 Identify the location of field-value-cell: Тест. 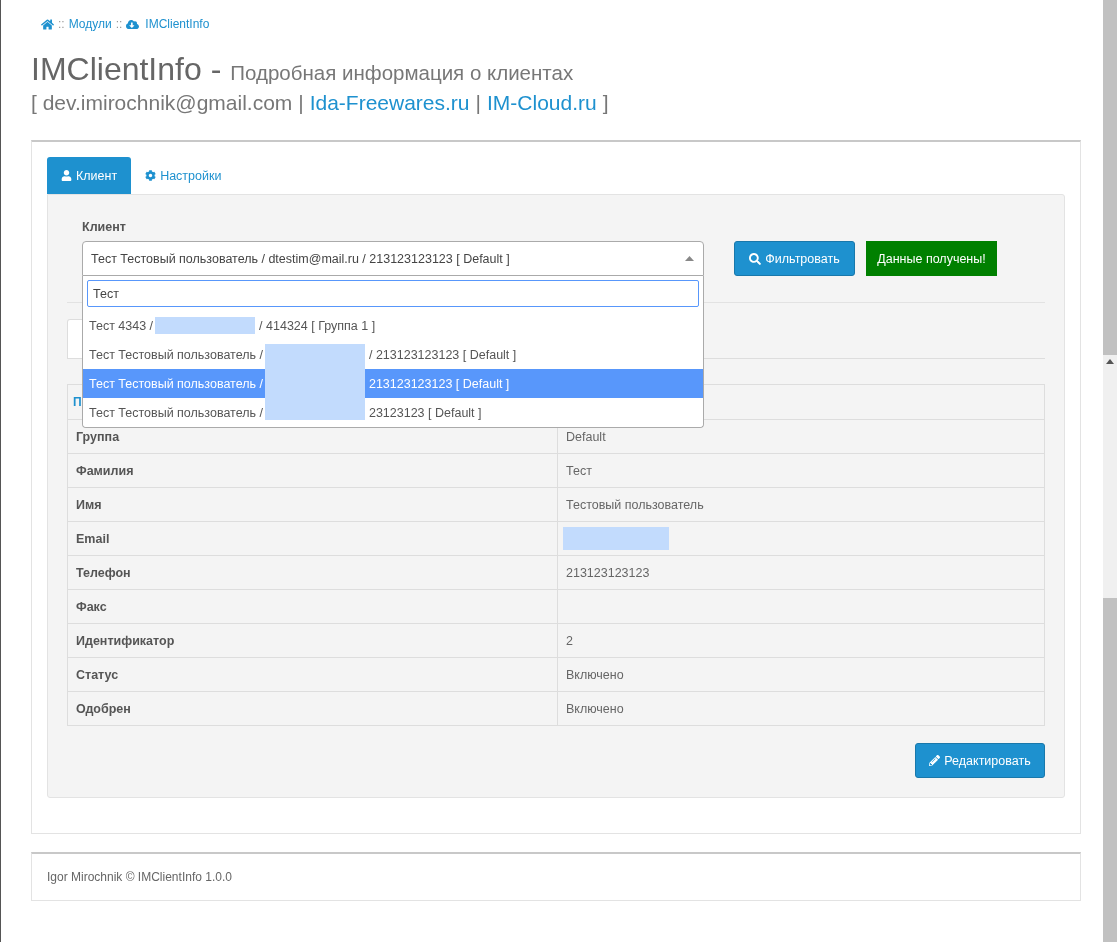
(801, 470).